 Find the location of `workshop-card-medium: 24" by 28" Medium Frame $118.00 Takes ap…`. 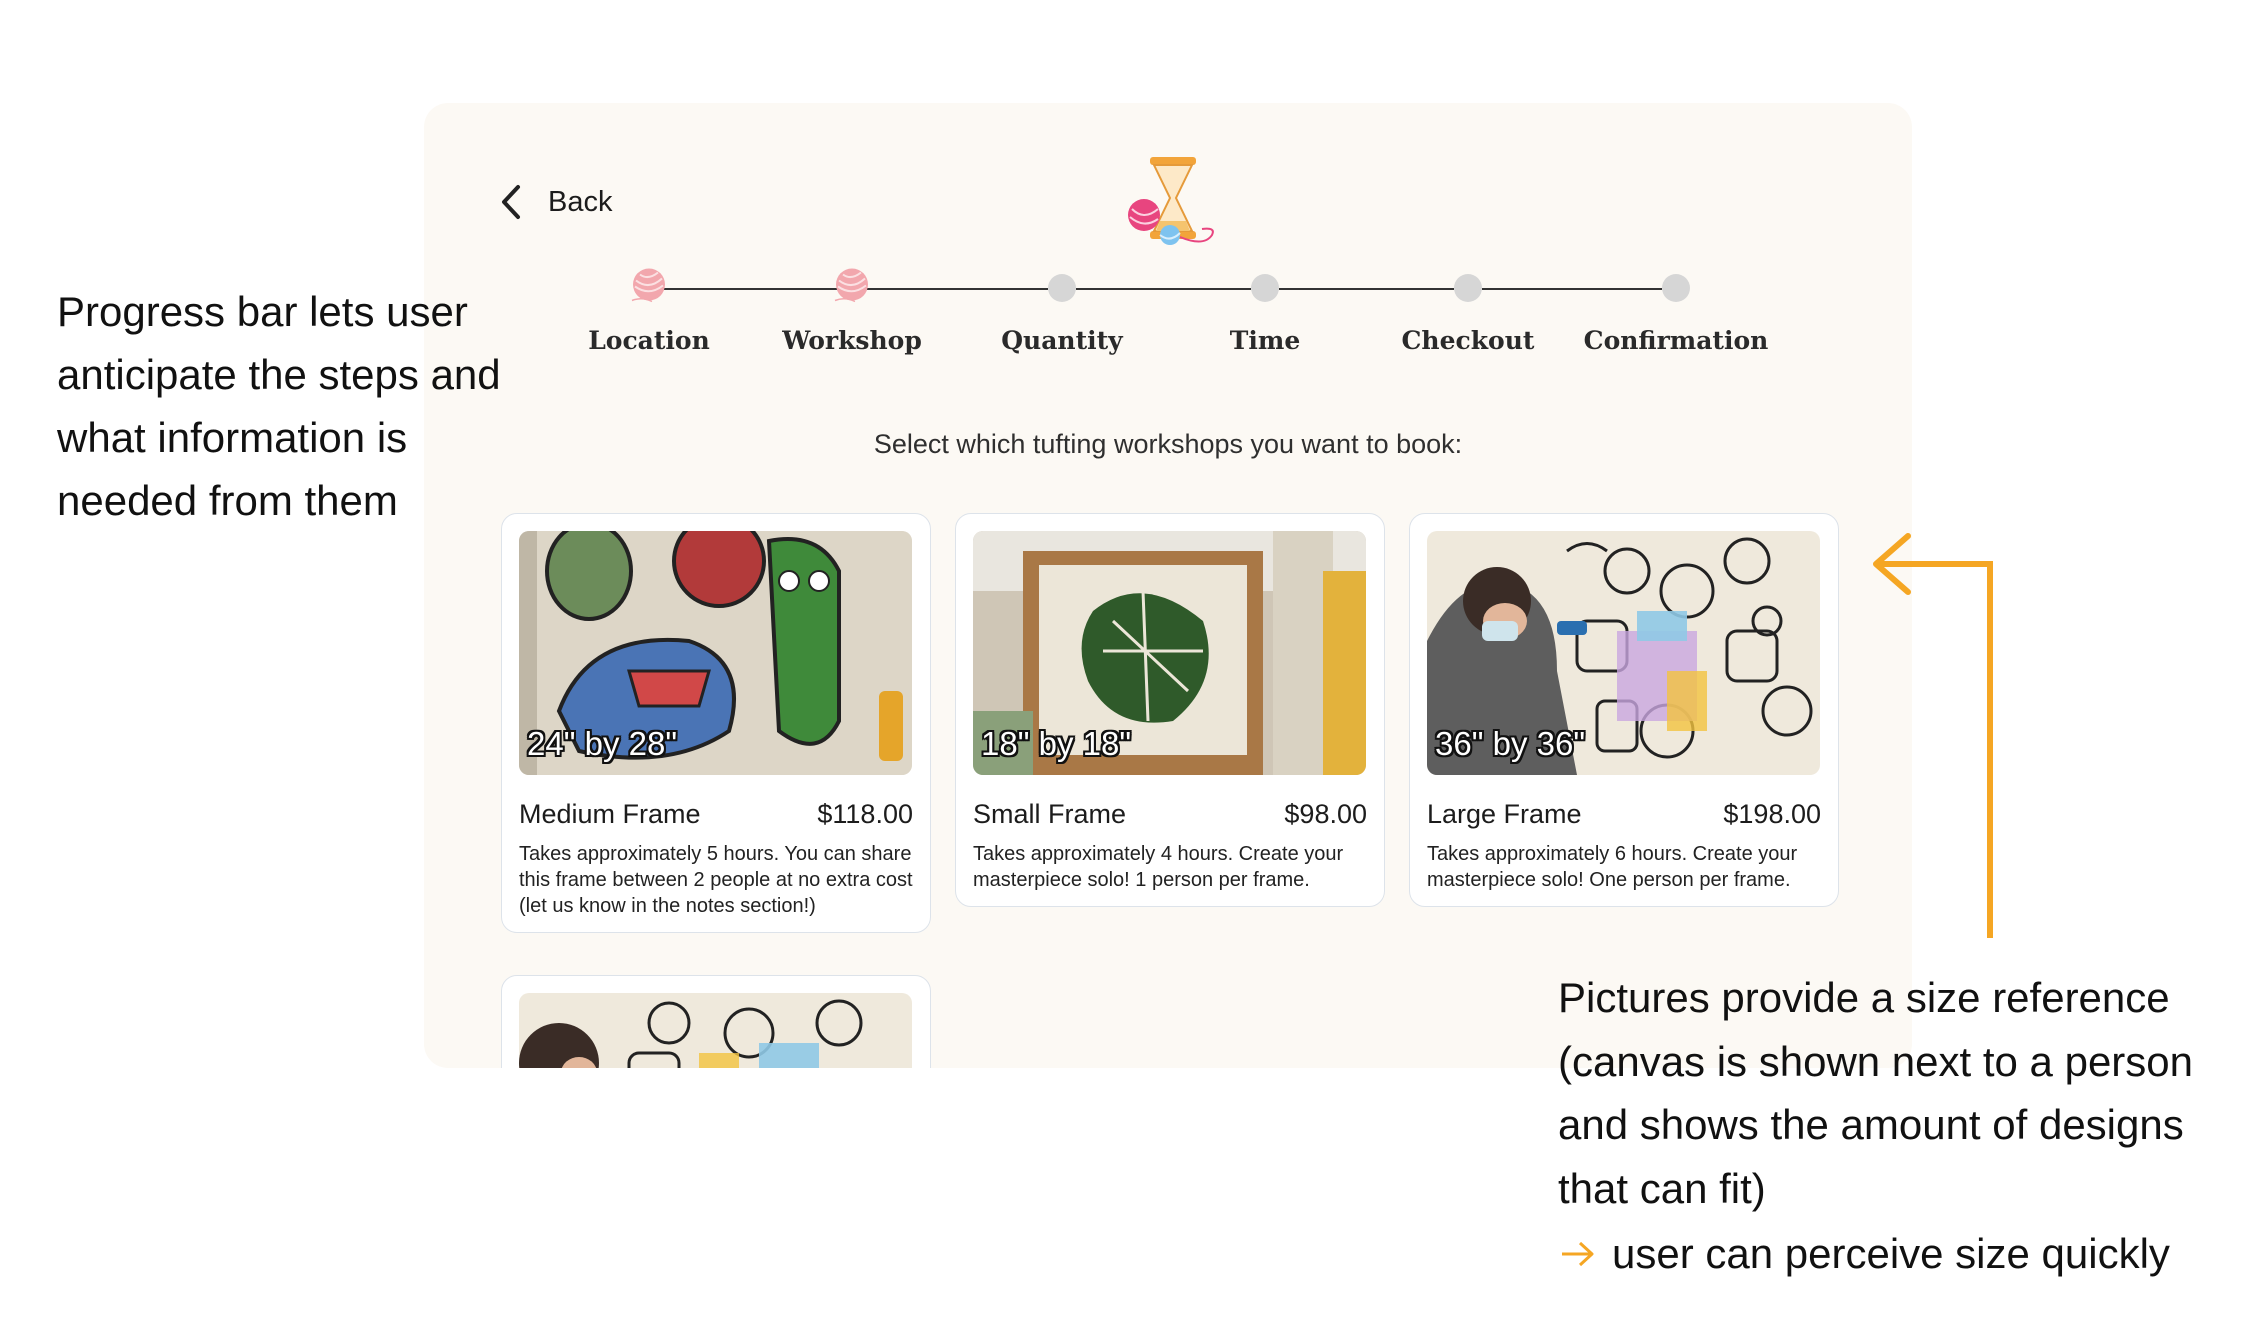

workshop-card-medium: 24" by 28" Medium Frame $118.00 Takes ap… is located at coordinates (716, 723).